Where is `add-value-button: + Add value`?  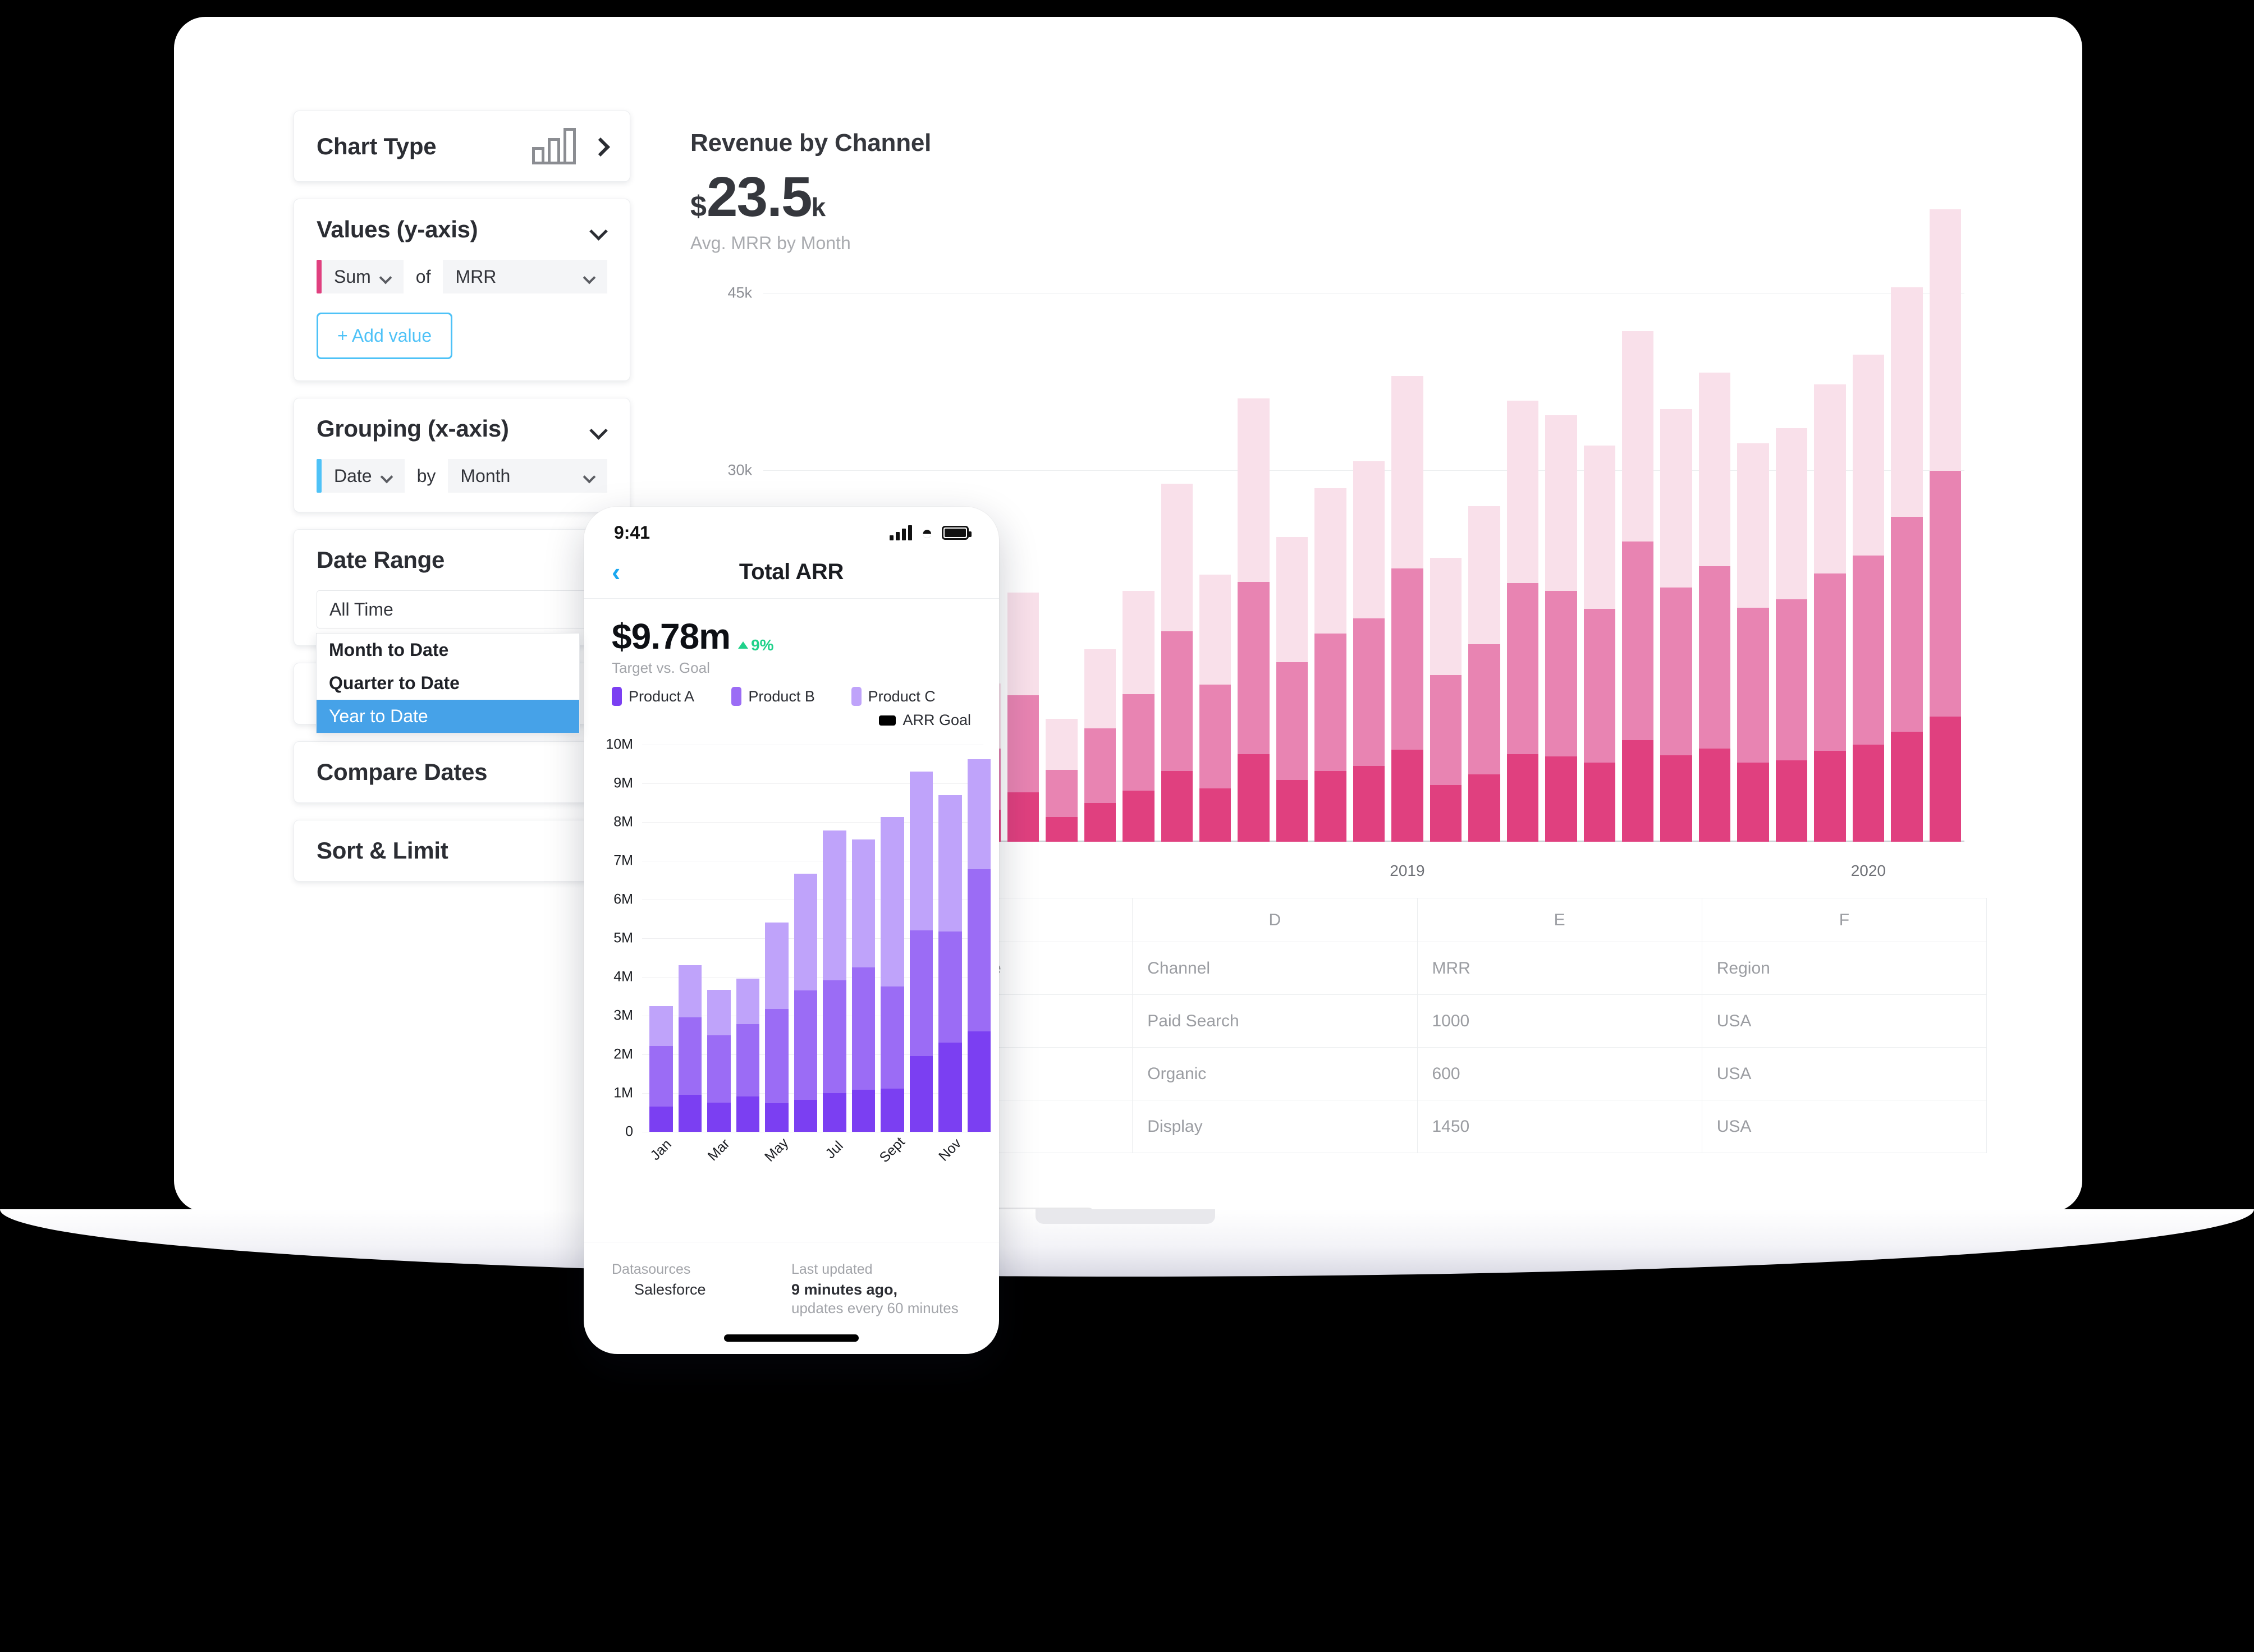
add-value-button: + Add value is located at coordinates (385, 336).